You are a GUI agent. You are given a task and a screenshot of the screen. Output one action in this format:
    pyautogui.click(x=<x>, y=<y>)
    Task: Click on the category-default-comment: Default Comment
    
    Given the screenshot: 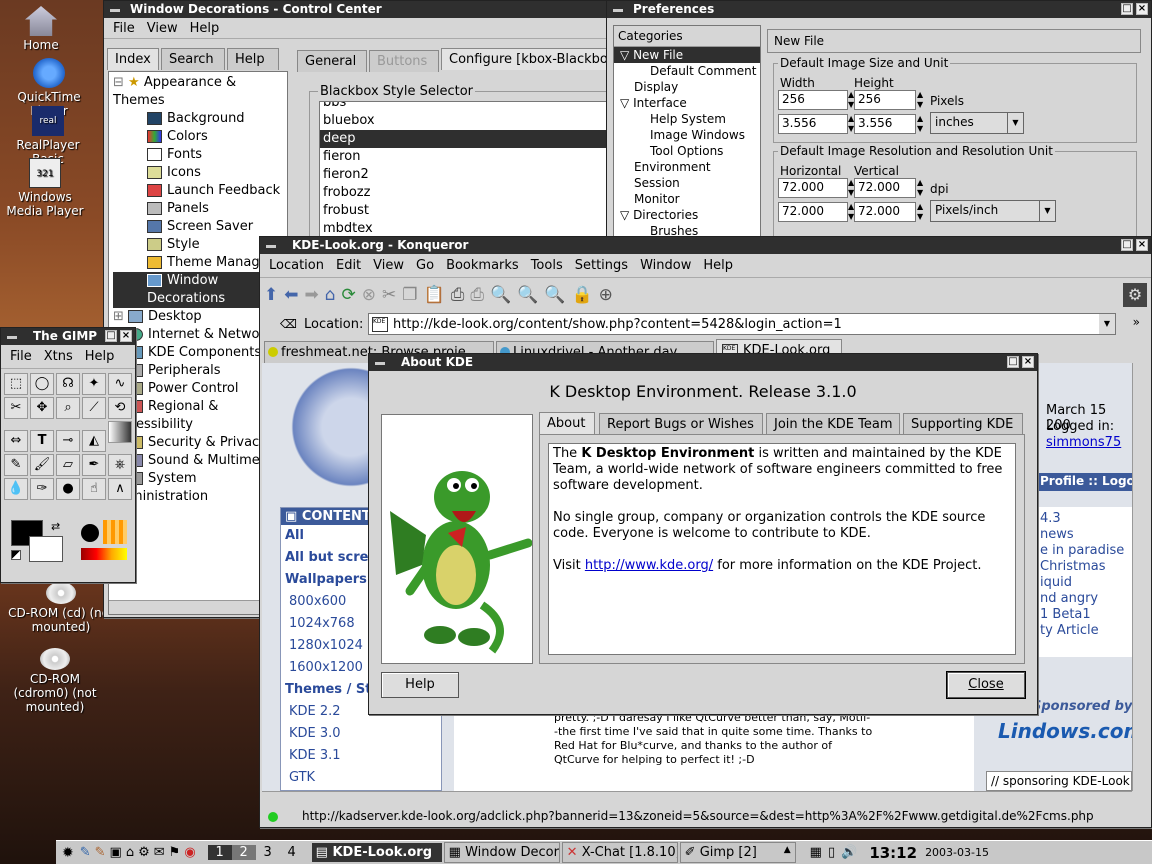 What is the action you would take?
    pyautogui.click(x=687, y=71)
    